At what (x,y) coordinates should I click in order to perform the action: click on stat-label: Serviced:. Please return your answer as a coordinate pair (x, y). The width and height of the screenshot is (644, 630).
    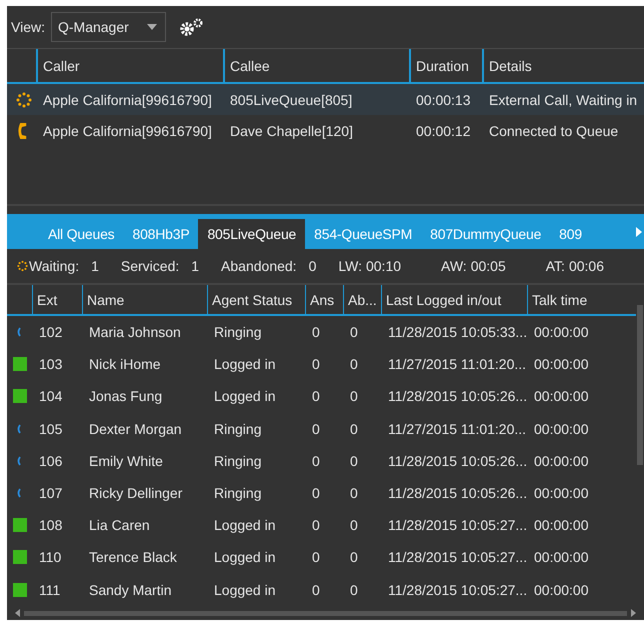
    Looking at the image, I should click on (150, 266).